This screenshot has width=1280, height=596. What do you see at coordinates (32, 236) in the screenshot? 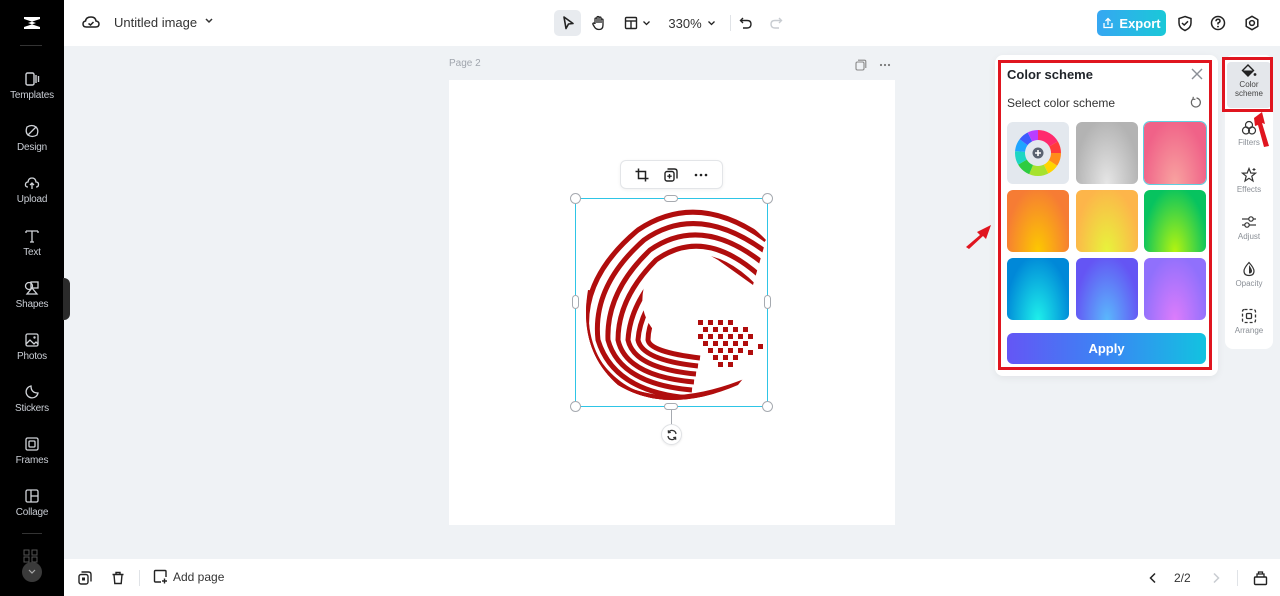
I see `text-icon` at bounding box center [32, 236].